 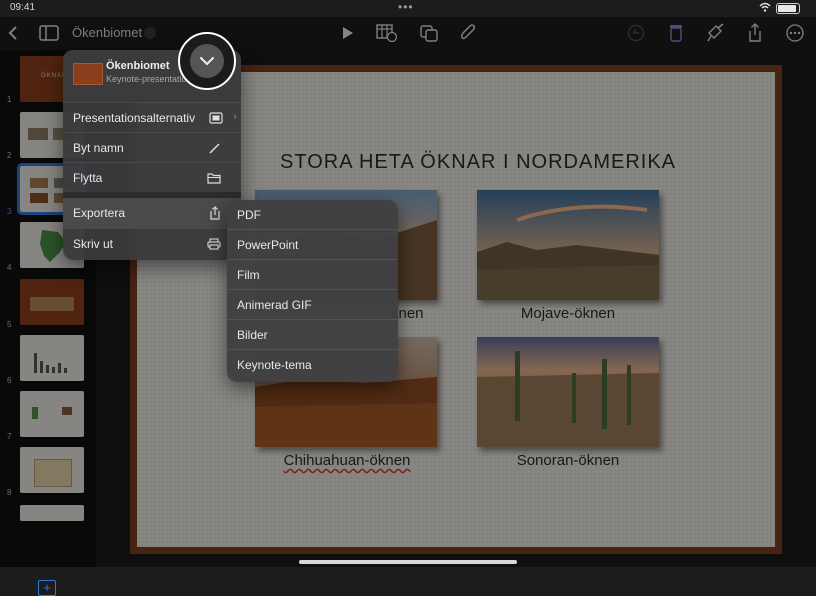 What do you see at coordinates (274, 305) in the screenshot?
I see `export-option-label: Animerad GIF` at bounding box center [274, 305].